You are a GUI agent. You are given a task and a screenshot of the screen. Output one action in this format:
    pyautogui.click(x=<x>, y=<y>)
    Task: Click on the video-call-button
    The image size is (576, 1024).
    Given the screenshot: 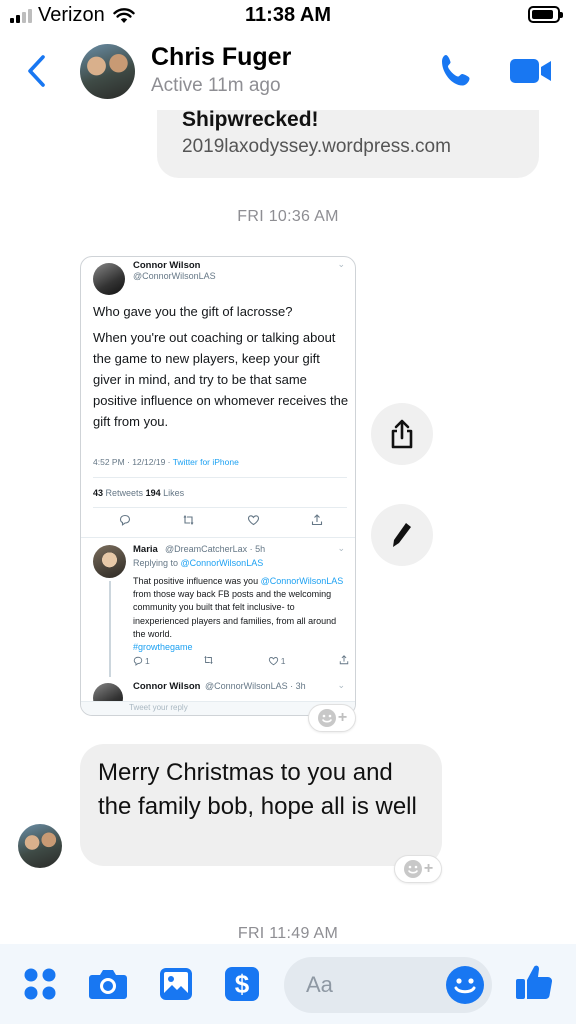 What is the action you would take?
    pyautogui.click(x=531, y=71)
    